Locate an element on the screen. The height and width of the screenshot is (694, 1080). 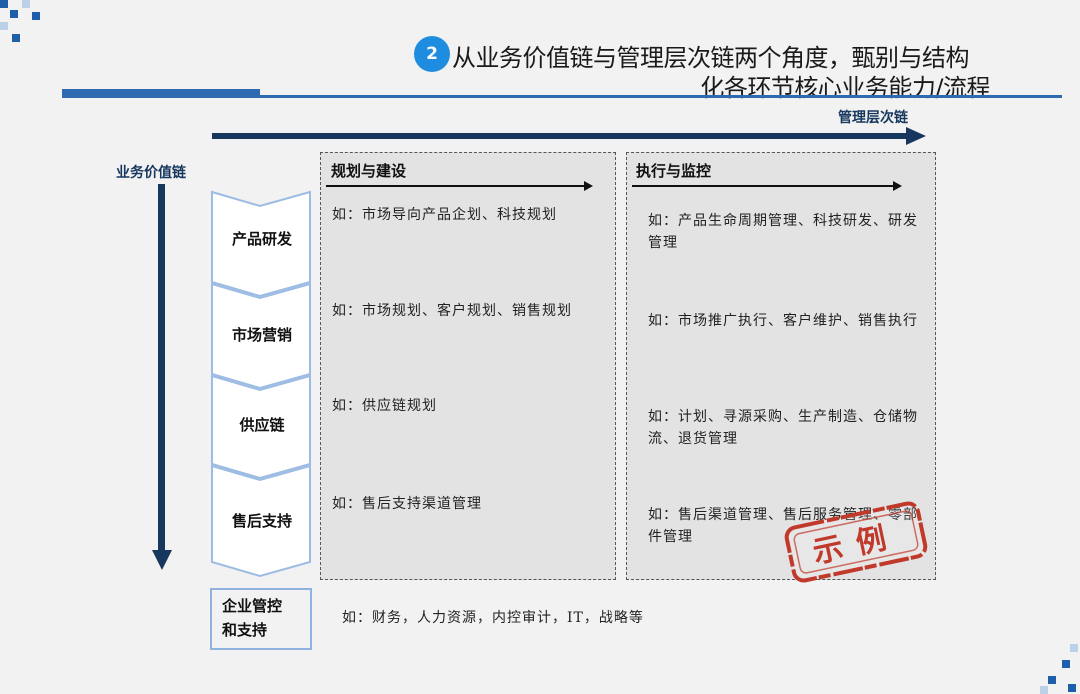
value-chain-axis-arrowhead is located at coordinates (162, 560).